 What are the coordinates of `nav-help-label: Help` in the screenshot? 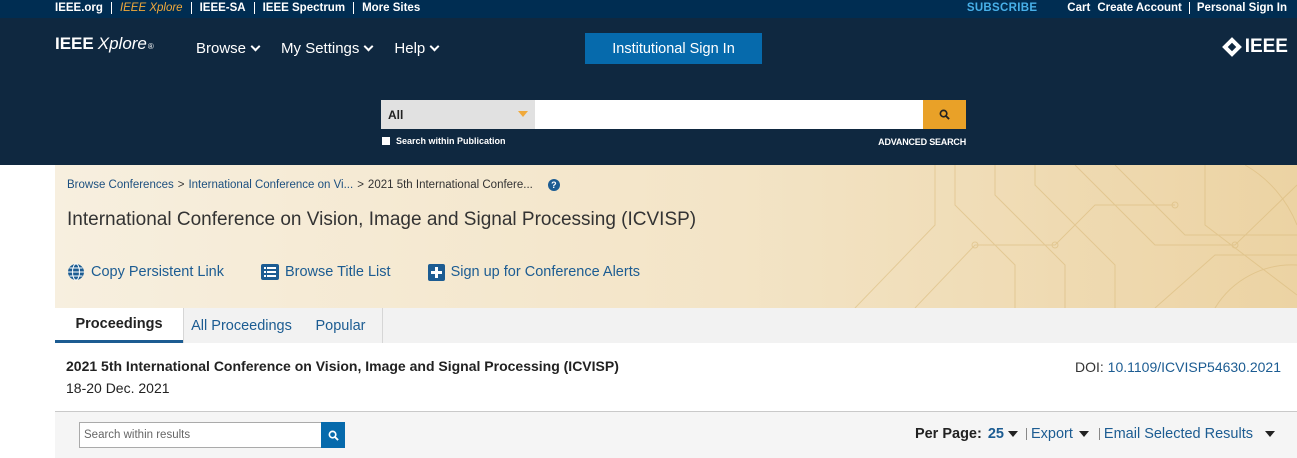 It's located at (410, 48).